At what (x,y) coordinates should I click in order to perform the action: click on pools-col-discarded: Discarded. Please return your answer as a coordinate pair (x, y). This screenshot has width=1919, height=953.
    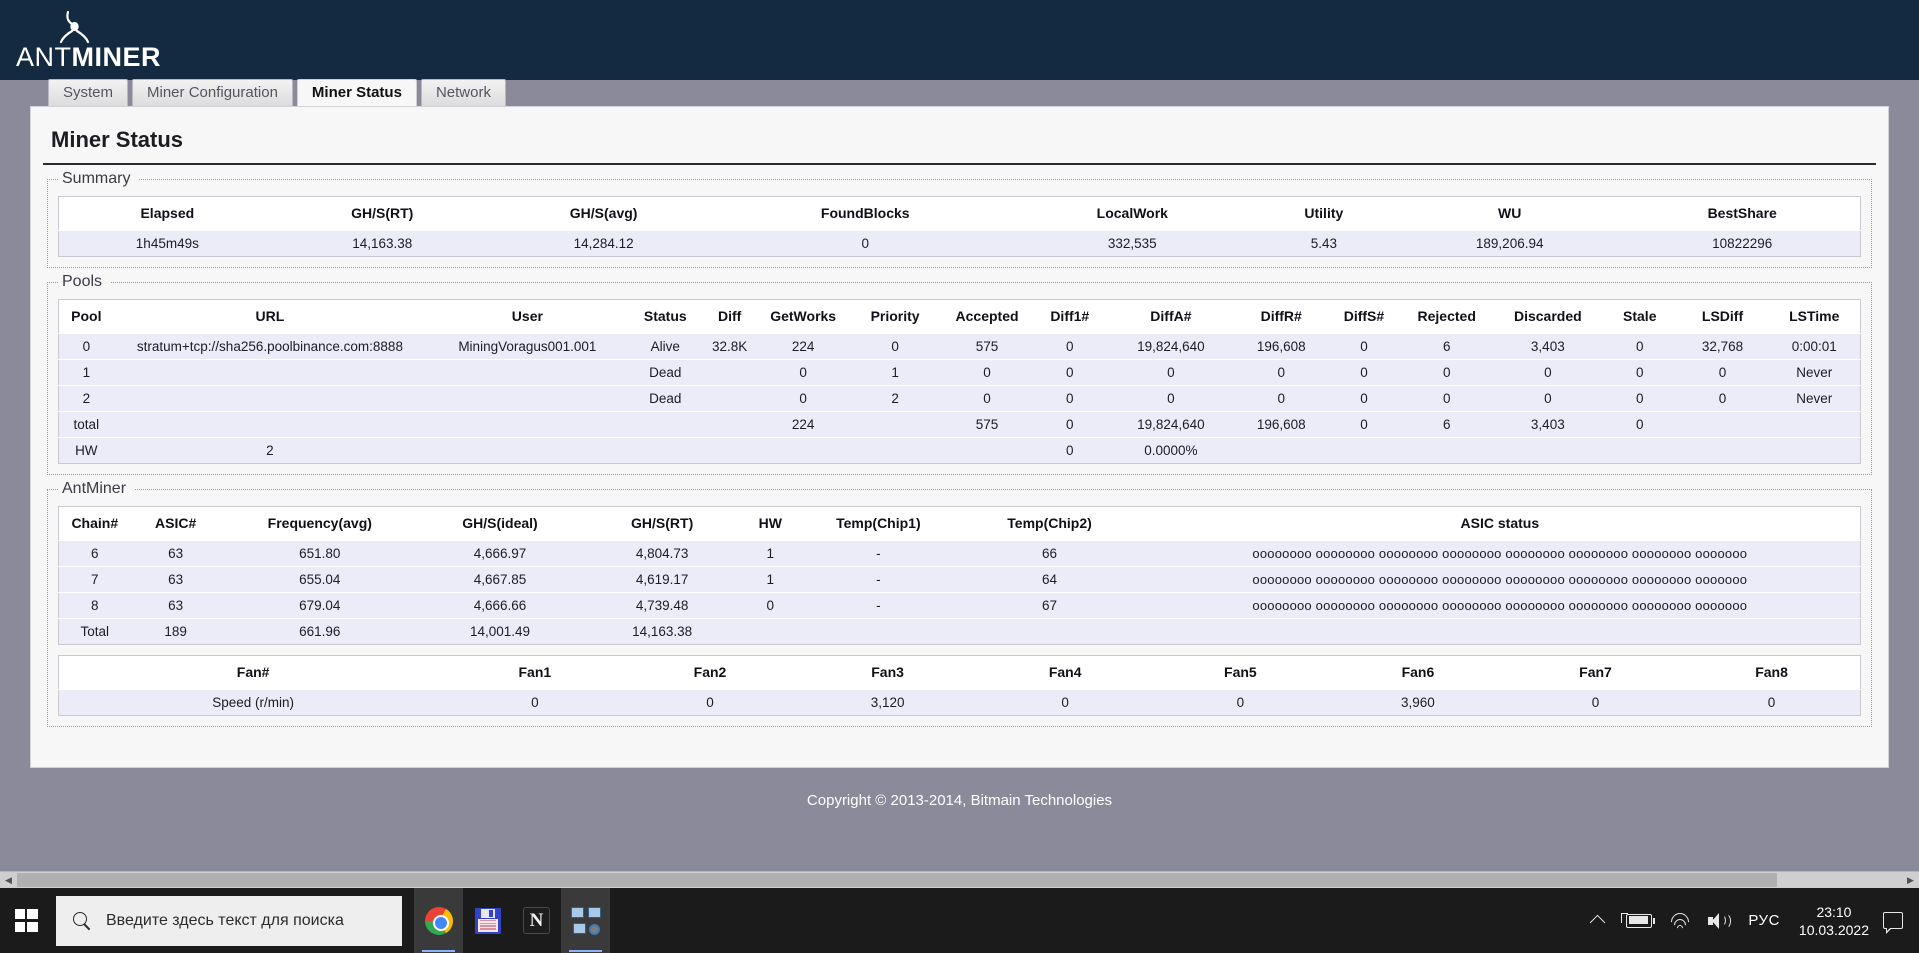
    Looking at the image, I should click on (1547, 316).